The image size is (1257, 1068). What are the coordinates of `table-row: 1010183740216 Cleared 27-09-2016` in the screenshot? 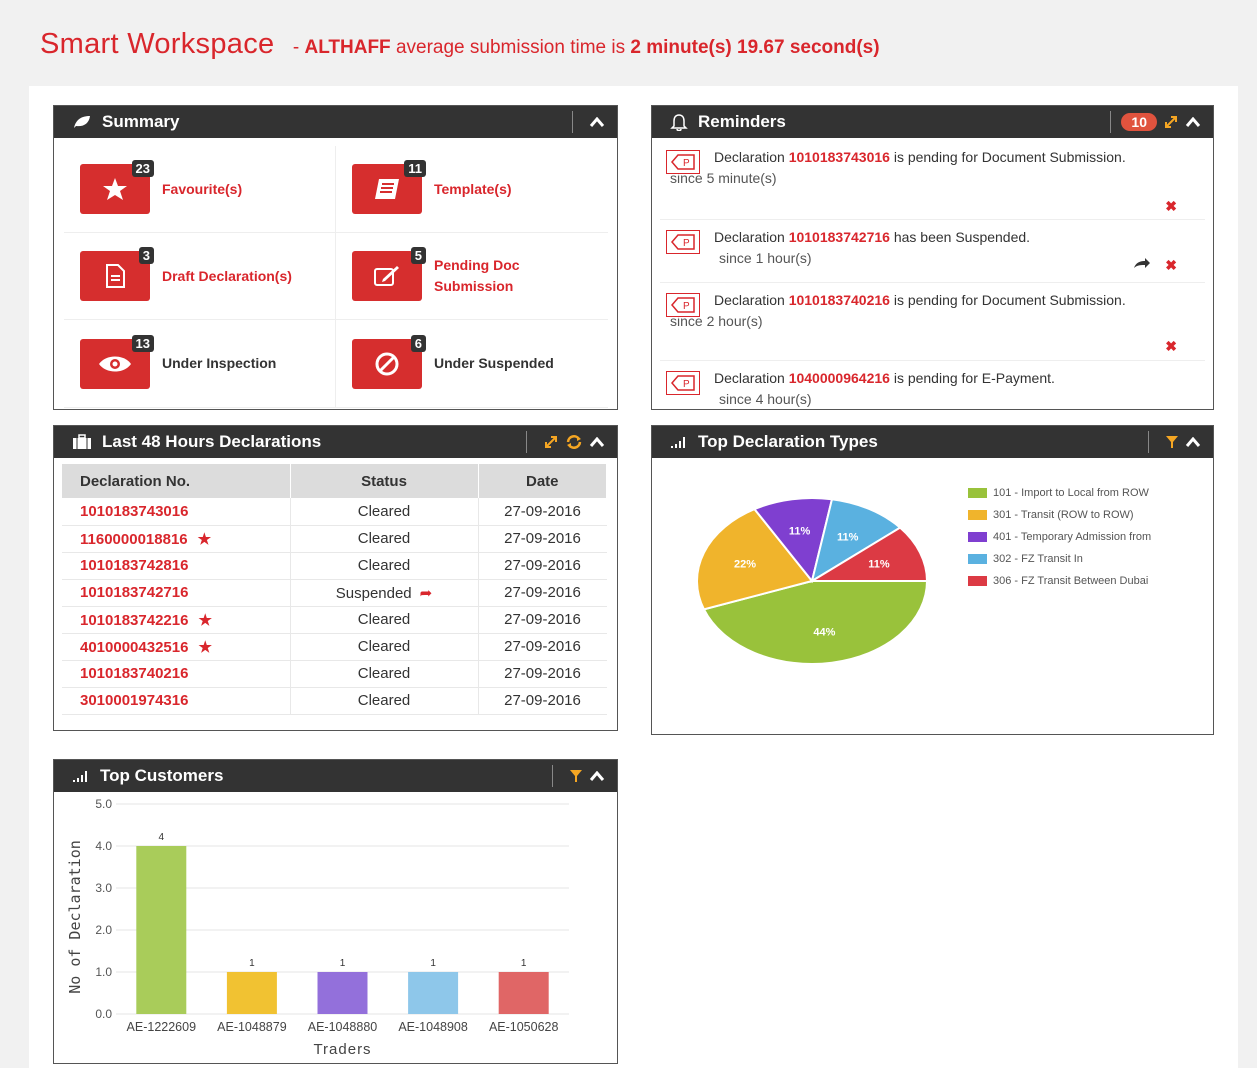 It's located at (334, 674).